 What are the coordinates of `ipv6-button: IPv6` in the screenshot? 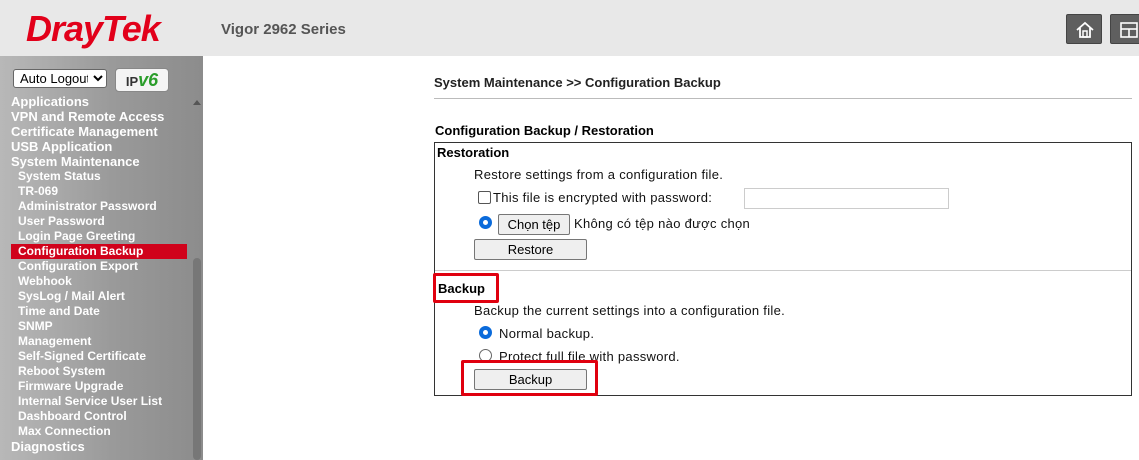 It's located at (142, 80).